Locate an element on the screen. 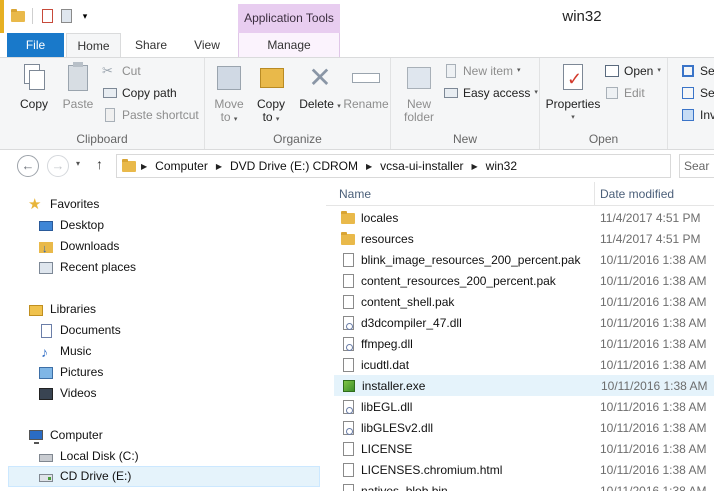 The height and width of the screenshot is (491, 714). copy-path-button: Copy path is located at coordinates (139, 93).